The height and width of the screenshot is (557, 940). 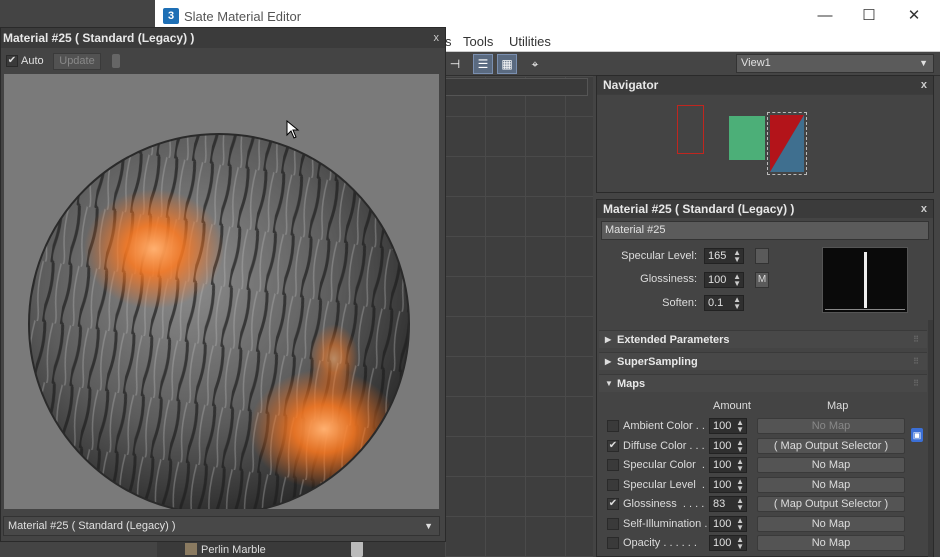 What do you see at coordinates (914, 16) in the screenshot?
I see `close-icon: ✕` at bounding box center [914, 16].